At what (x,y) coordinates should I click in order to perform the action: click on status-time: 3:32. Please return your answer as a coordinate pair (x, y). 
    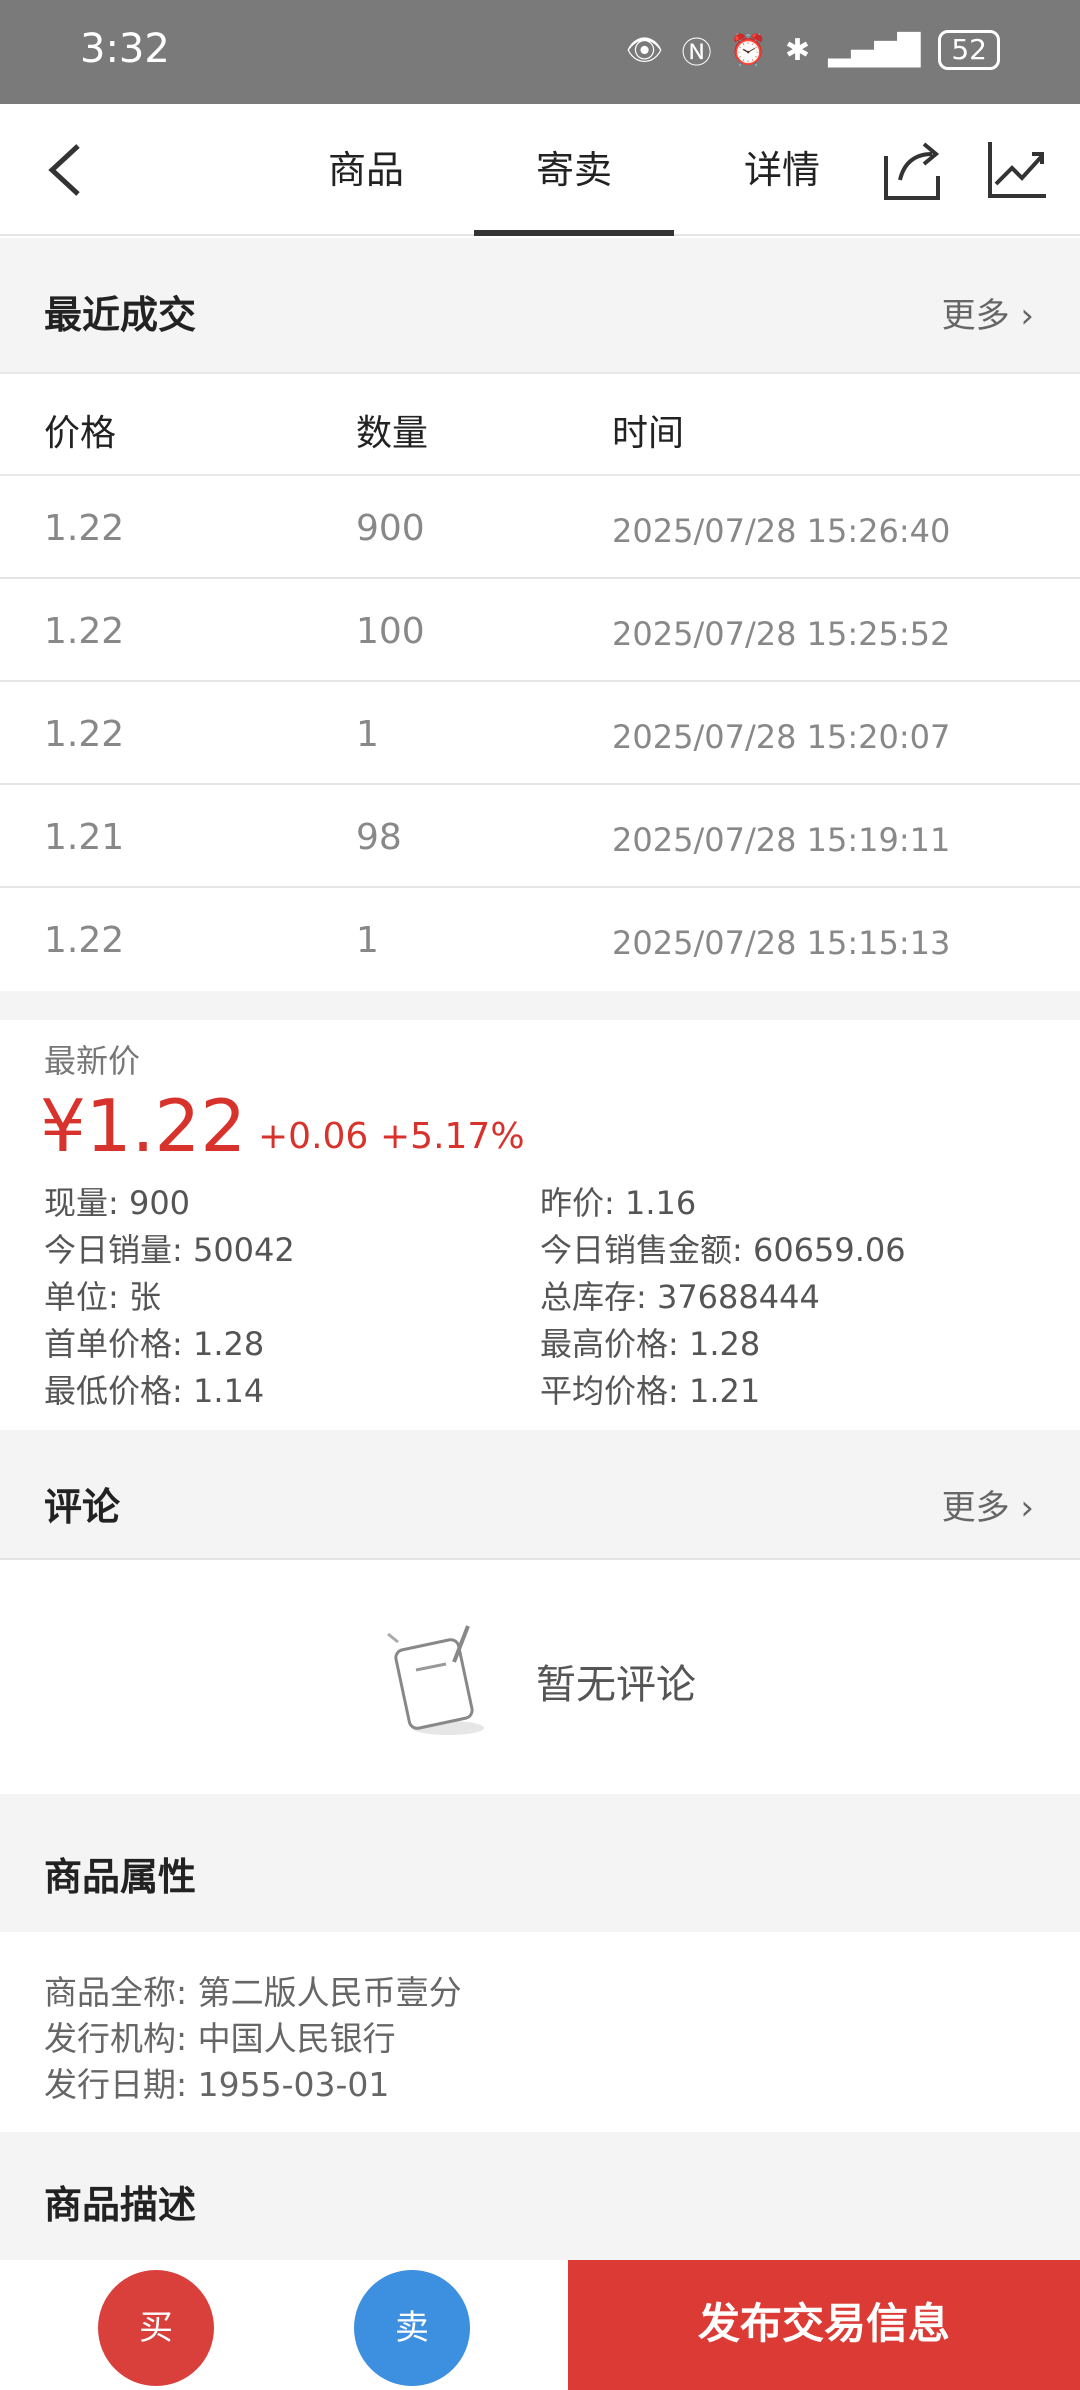
    Looking at the image, I should click on (125, 49).